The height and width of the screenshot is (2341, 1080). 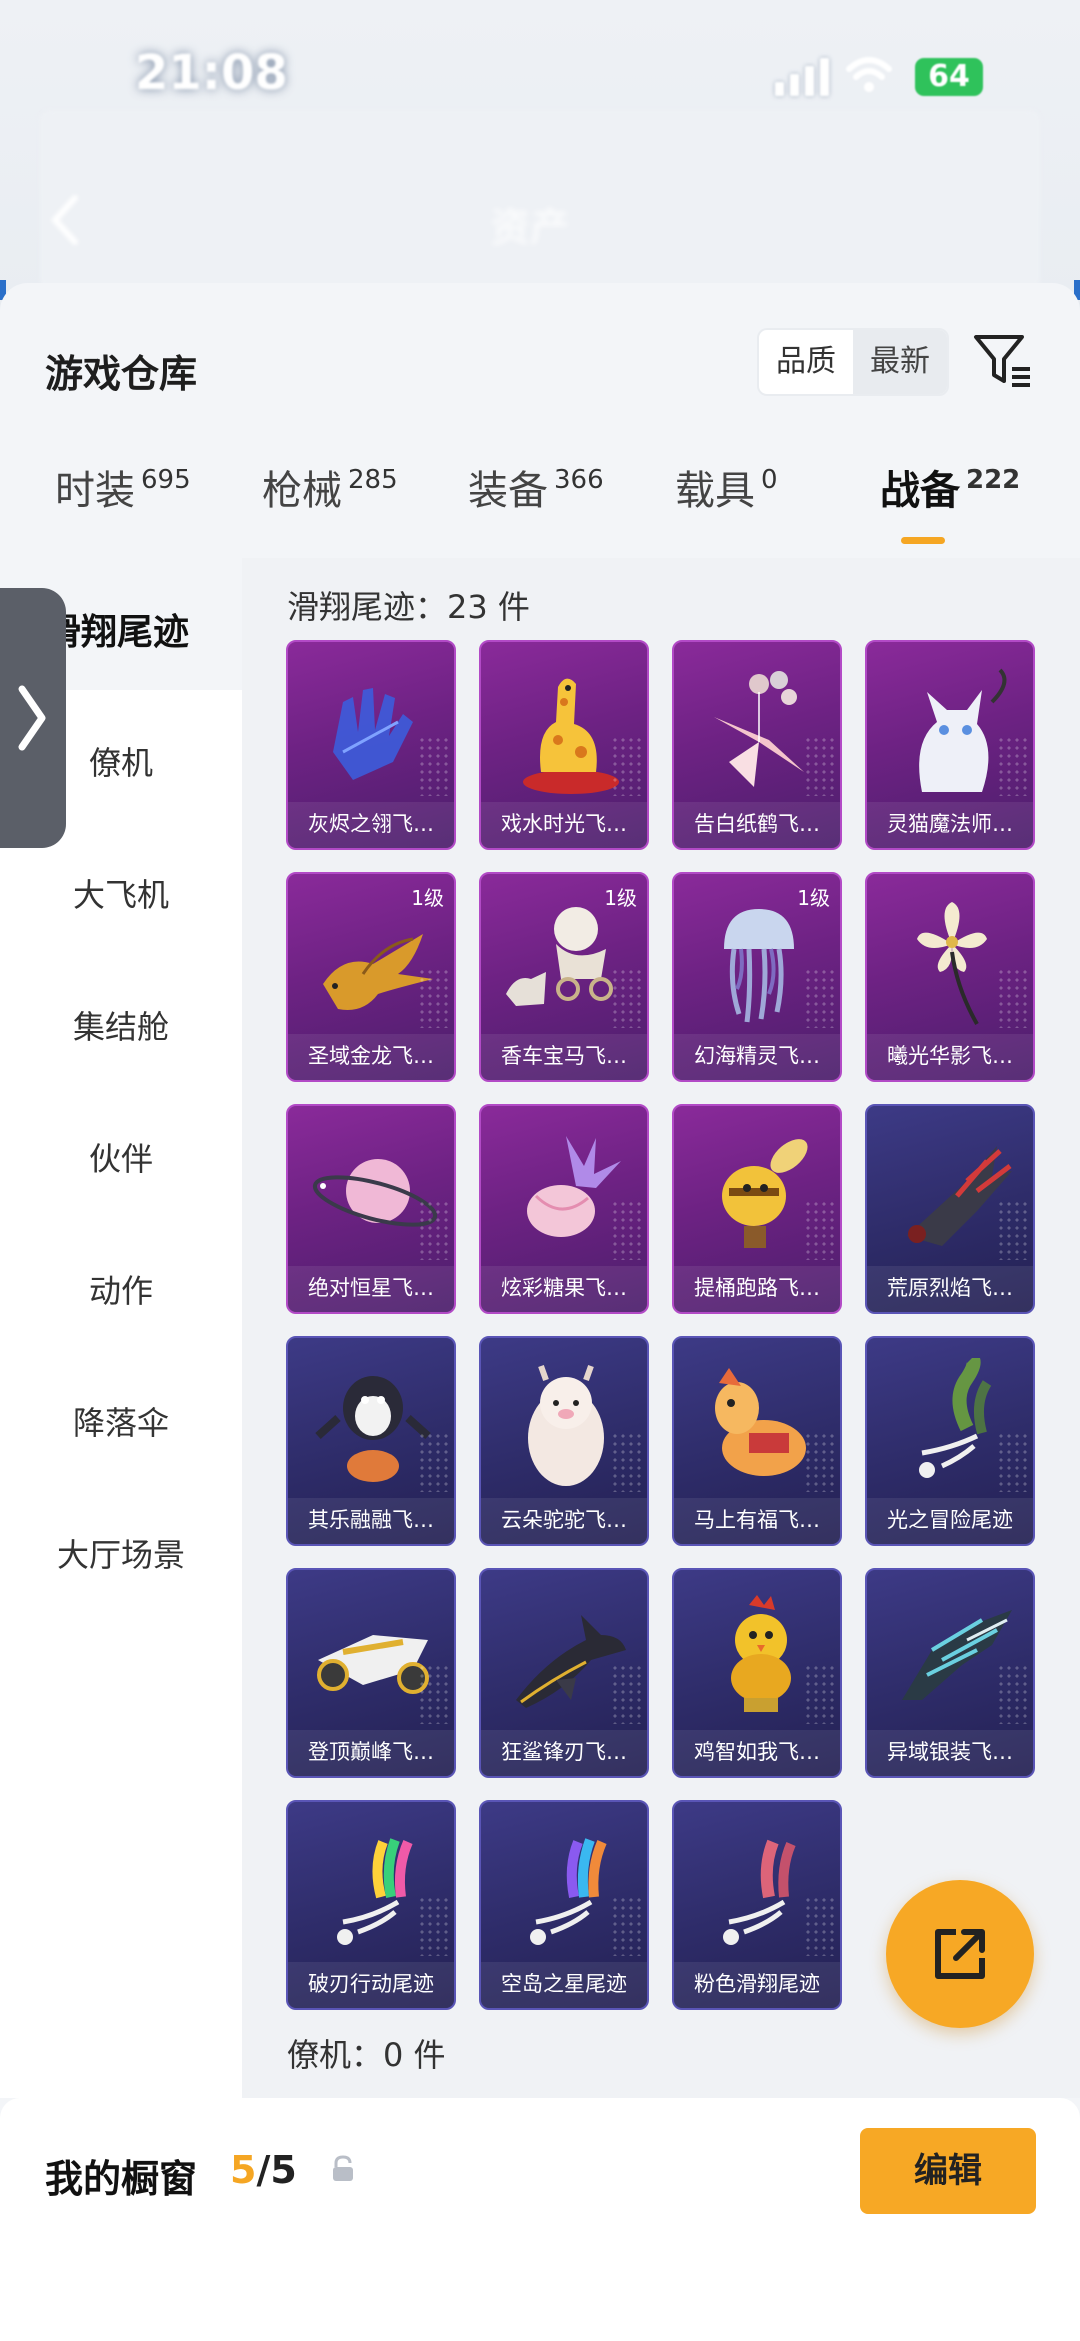 I want to click on active-tab-indicator, so click(x=923, y=540).